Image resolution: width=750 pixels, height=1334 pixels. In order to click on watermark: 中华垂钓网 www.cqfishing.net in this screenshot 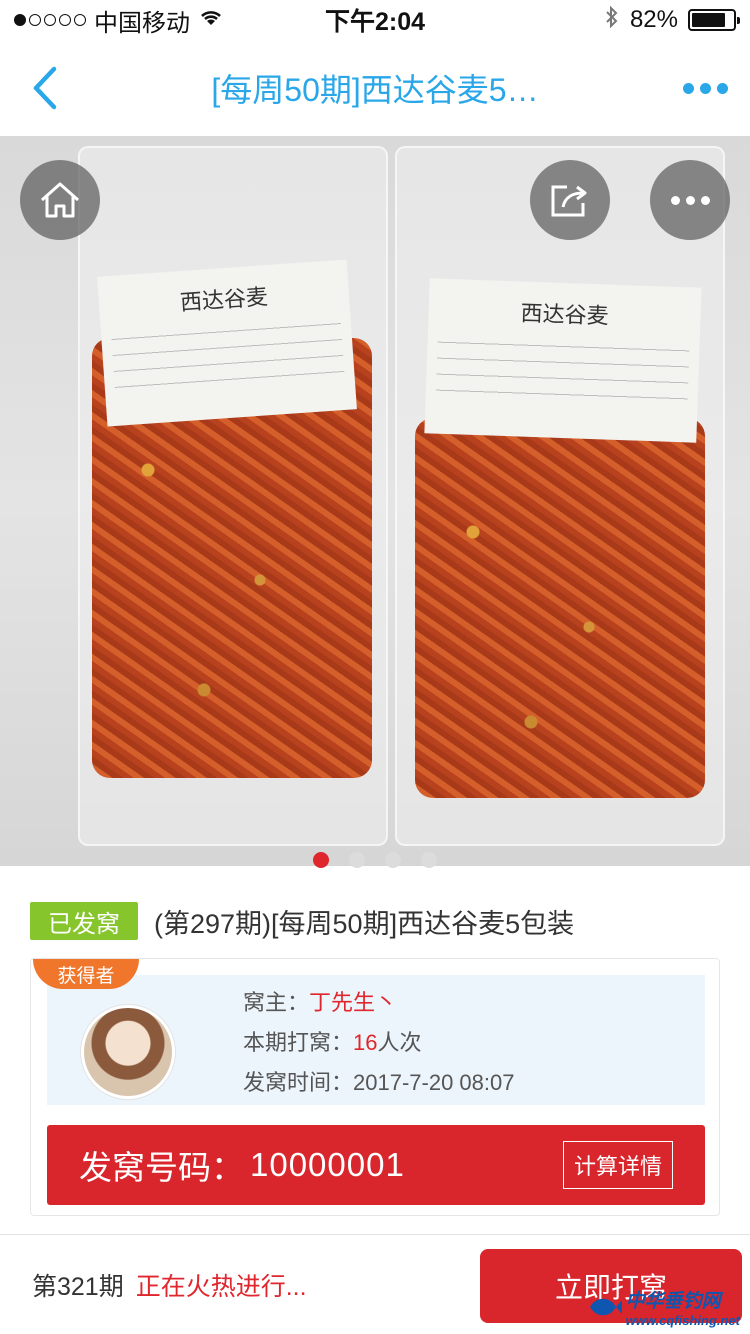, I will do `click(664, 1307)`.